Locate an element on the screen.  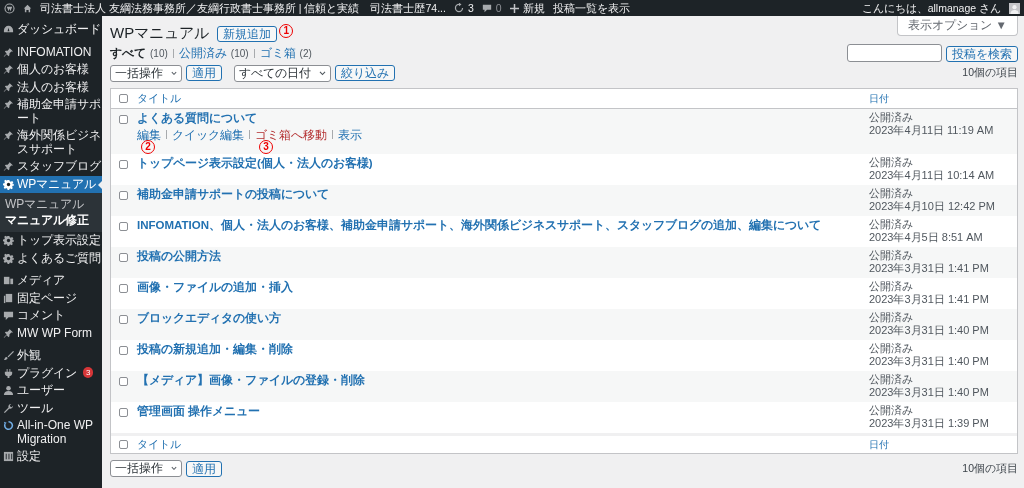
sidebar-item: 個人のお客様 is located at coordinates (51, 70).